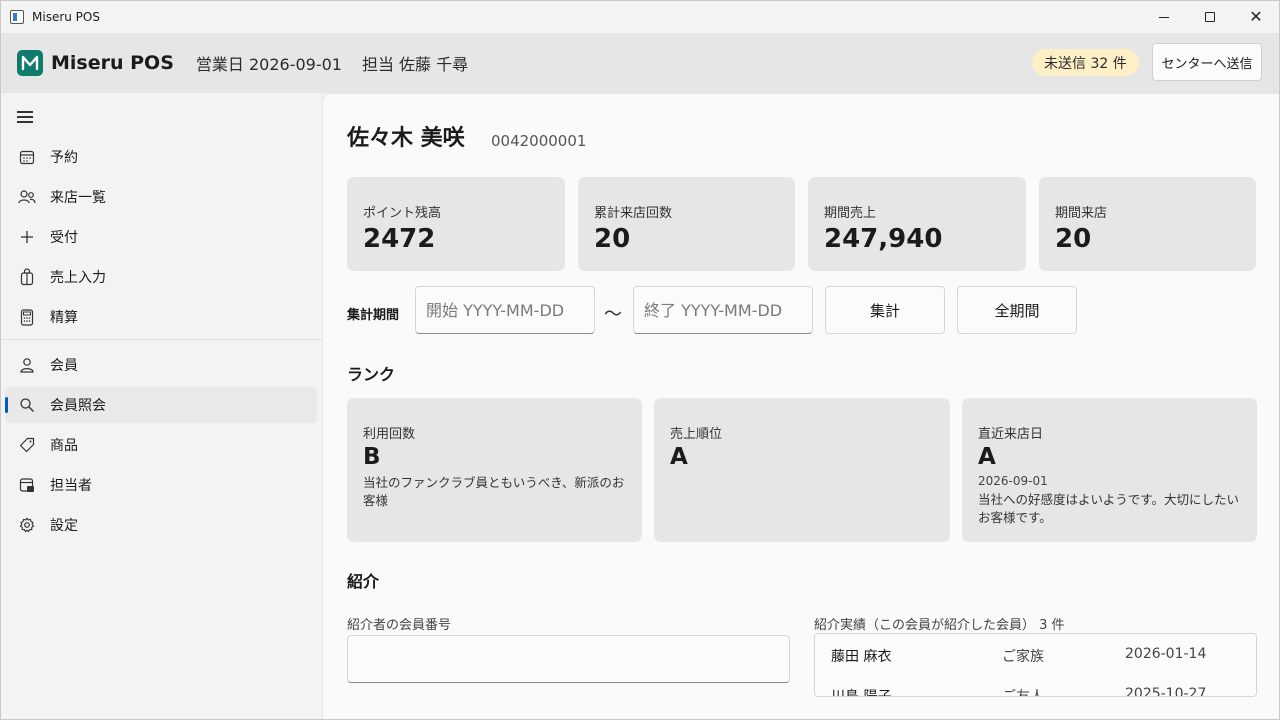  I want to click on list-item: 藤田 麻衣 ご家族 2026-01-14, so click(1035, 654).